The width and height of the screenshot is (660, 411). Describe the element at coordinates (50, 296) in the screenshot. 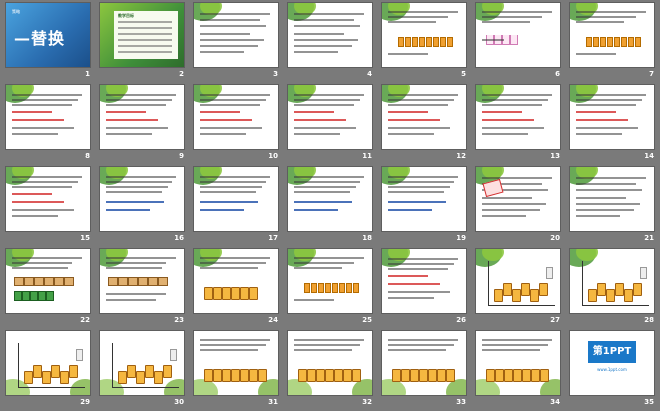

I see `crate-icon` at that location.